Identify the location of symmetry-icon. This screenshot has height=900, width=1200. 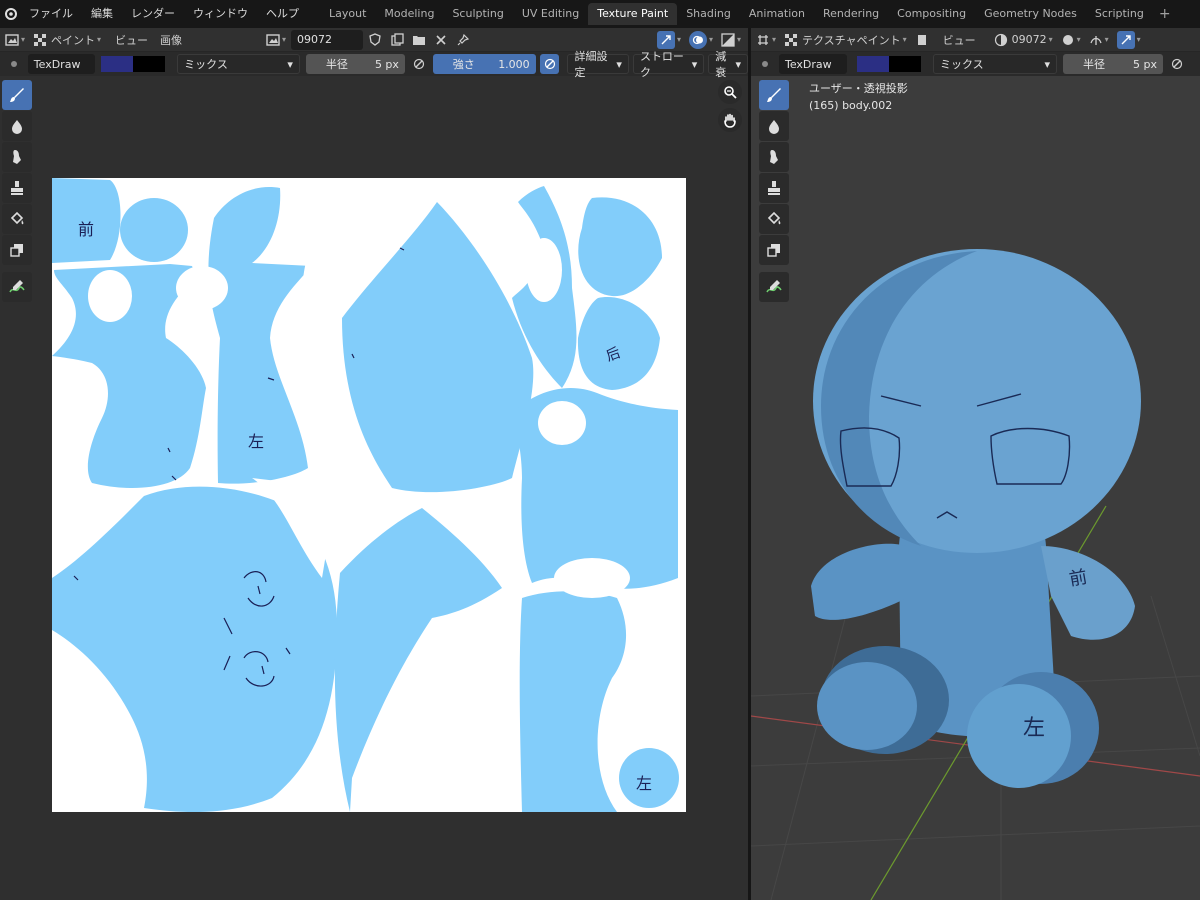
(1096, 40).